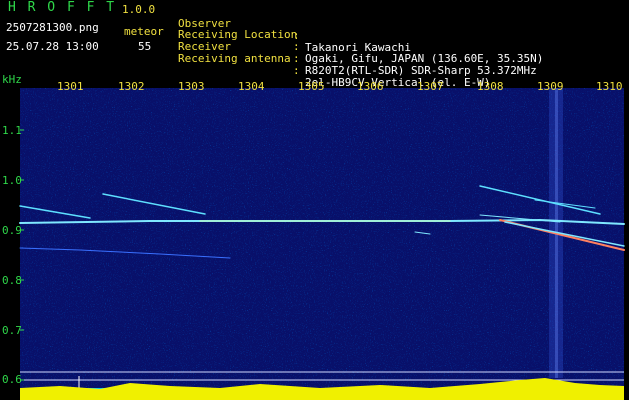 The width and height of the screenshot is (629, 400). Describe the element at coordinates (52, 27) in the screenshot. I see `file-name: 2507281300.png` at that location.